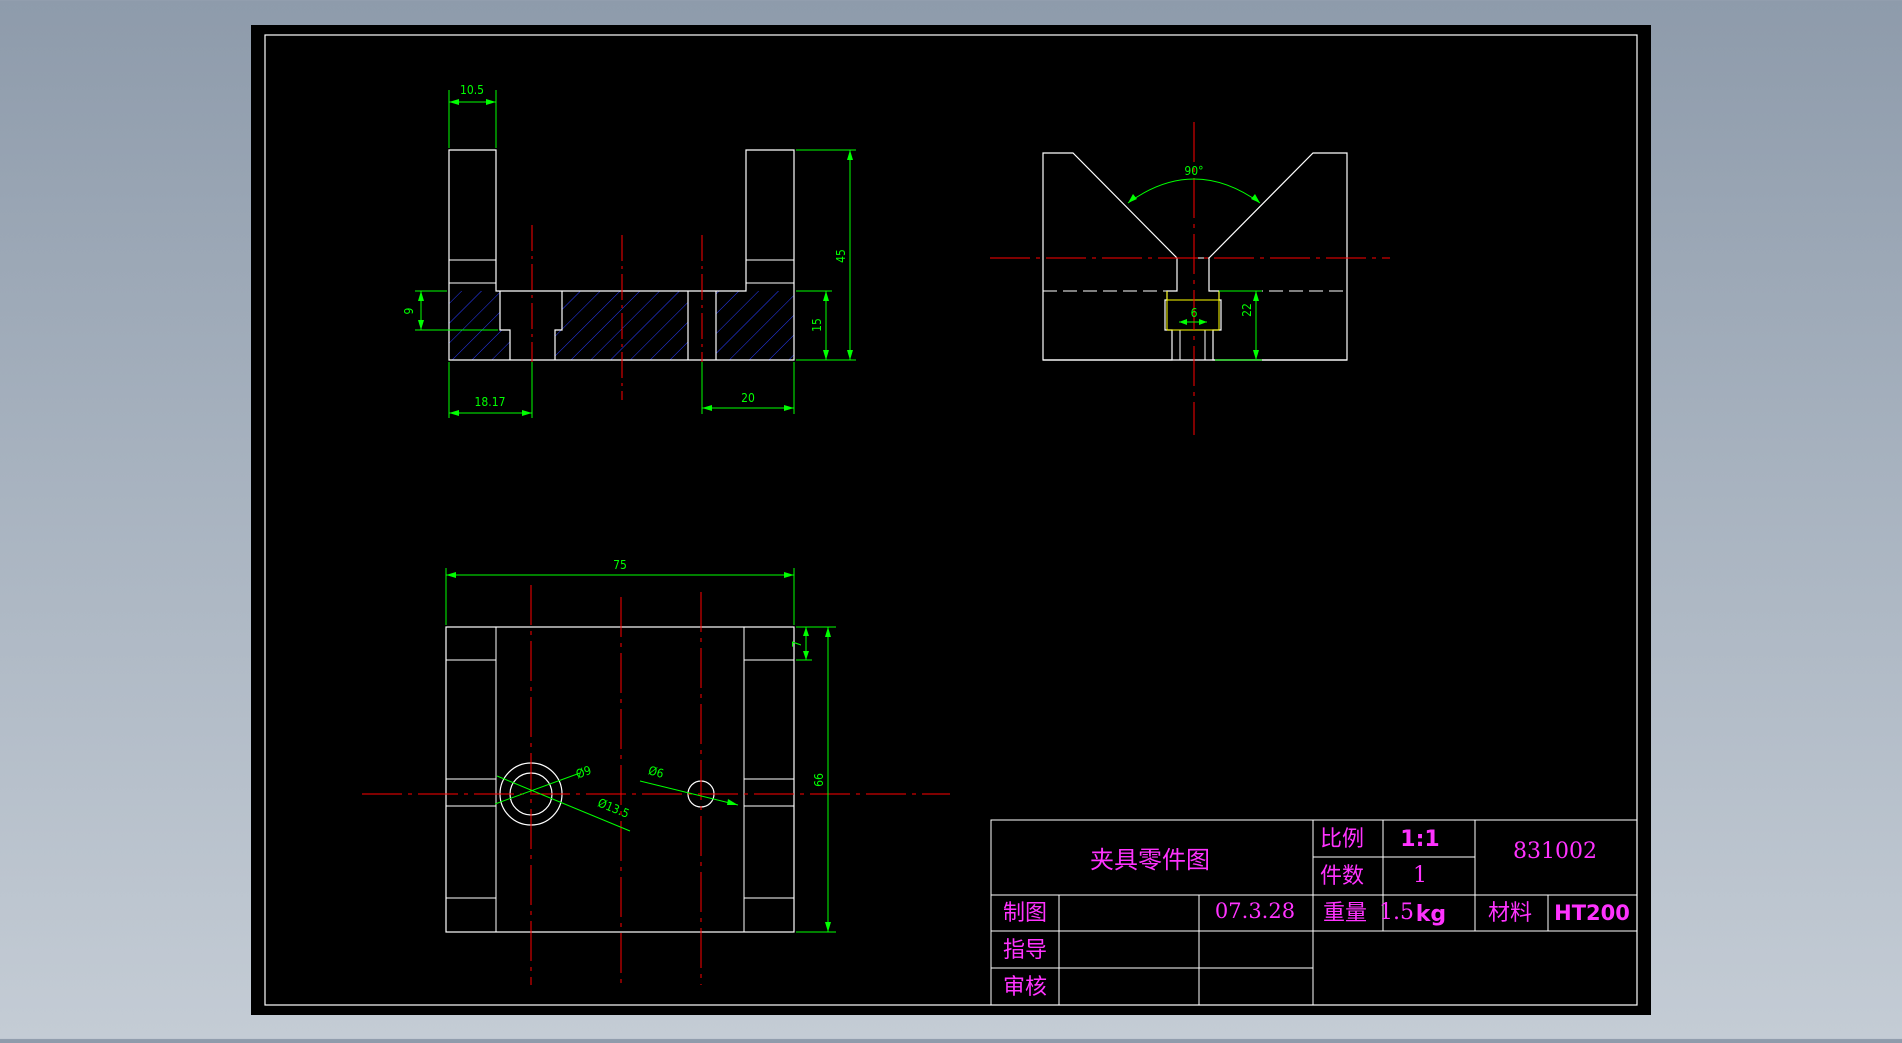 Image resolution: width=1902 pixels, height=1043 pixels. What do you see at coordinates (409, 310) in the screenshot?
I see `dim-height-9: 9` at bounding box center [409, 310].